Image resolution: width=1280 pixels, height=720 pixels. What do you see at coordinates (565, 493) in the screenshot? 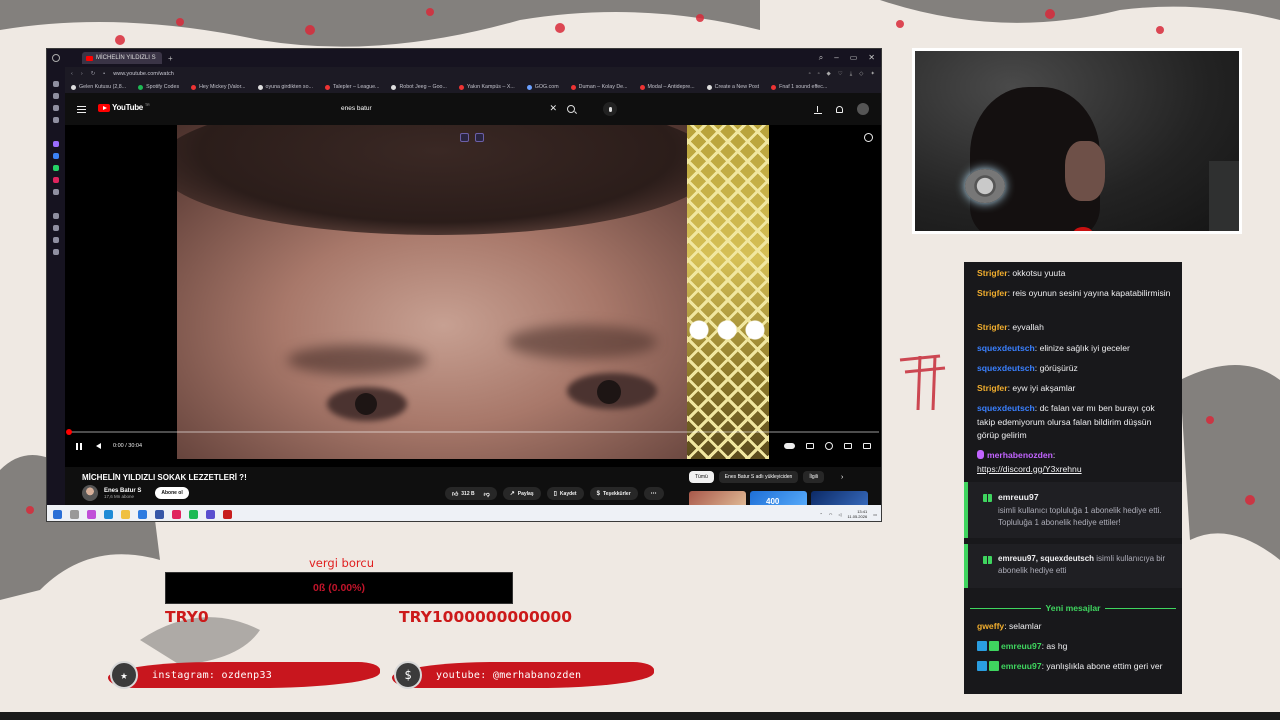
I see `save-button: ▯ Kaydet` at bounding box center [565, 493].